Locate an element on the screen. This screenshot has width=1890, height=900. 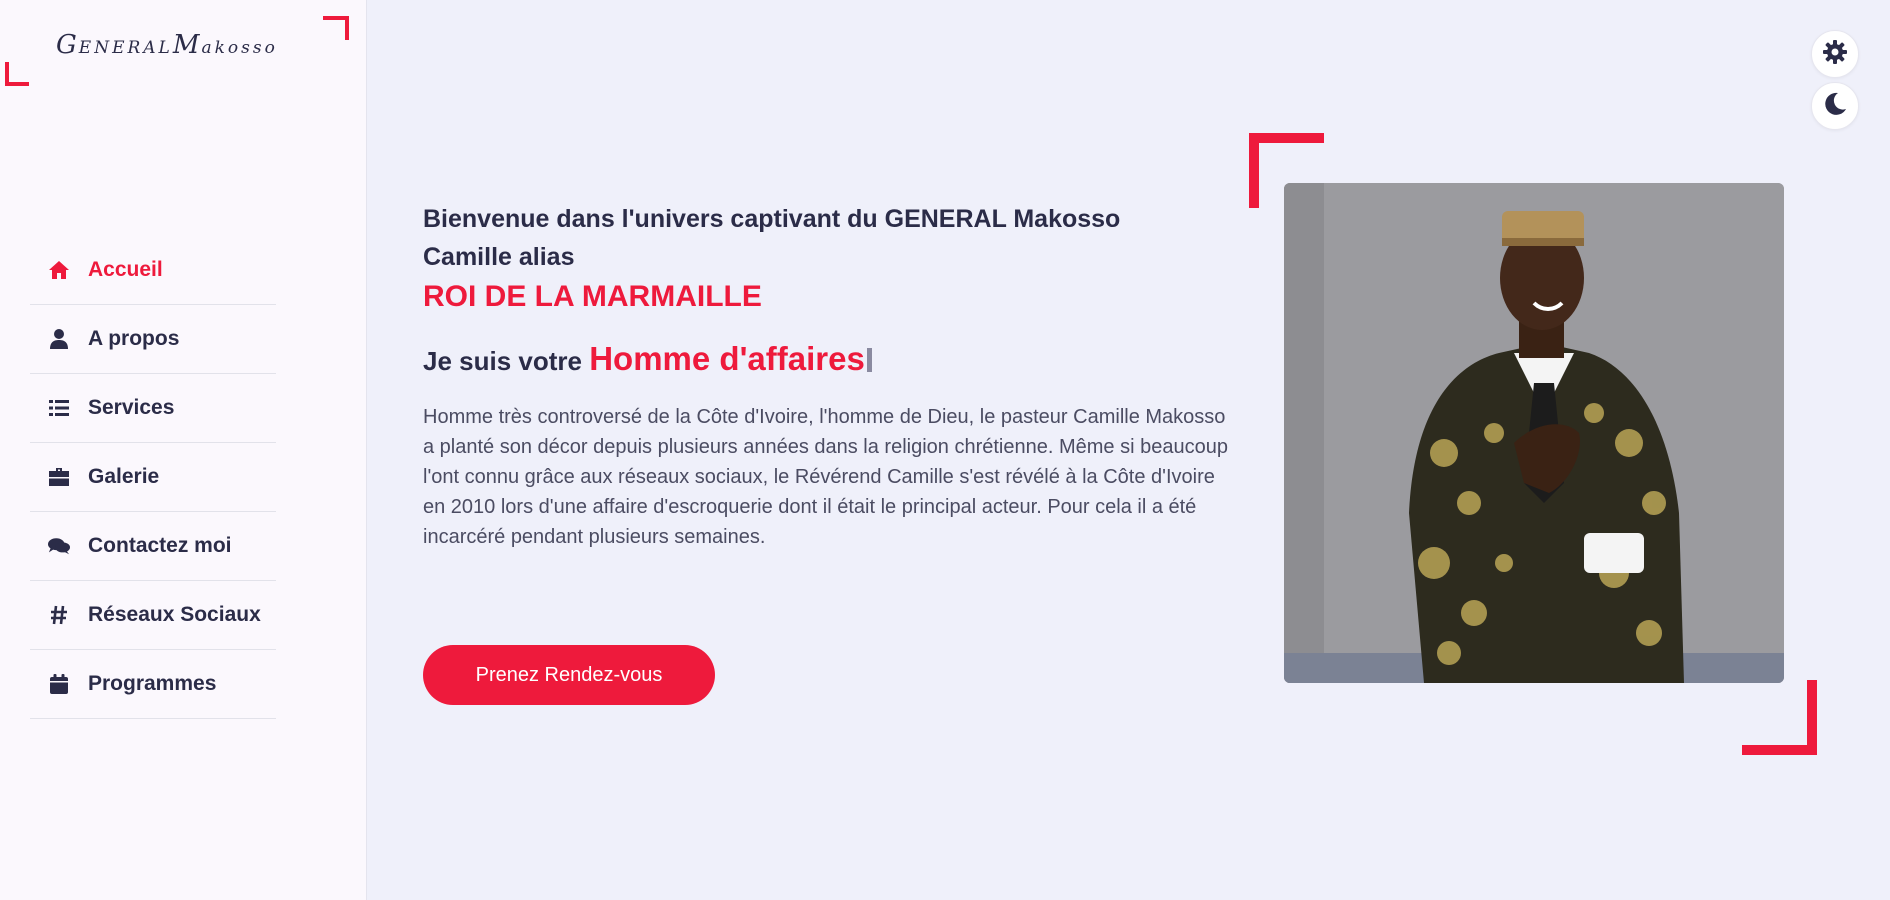
settings-button is located at coordinates (1835, 54).